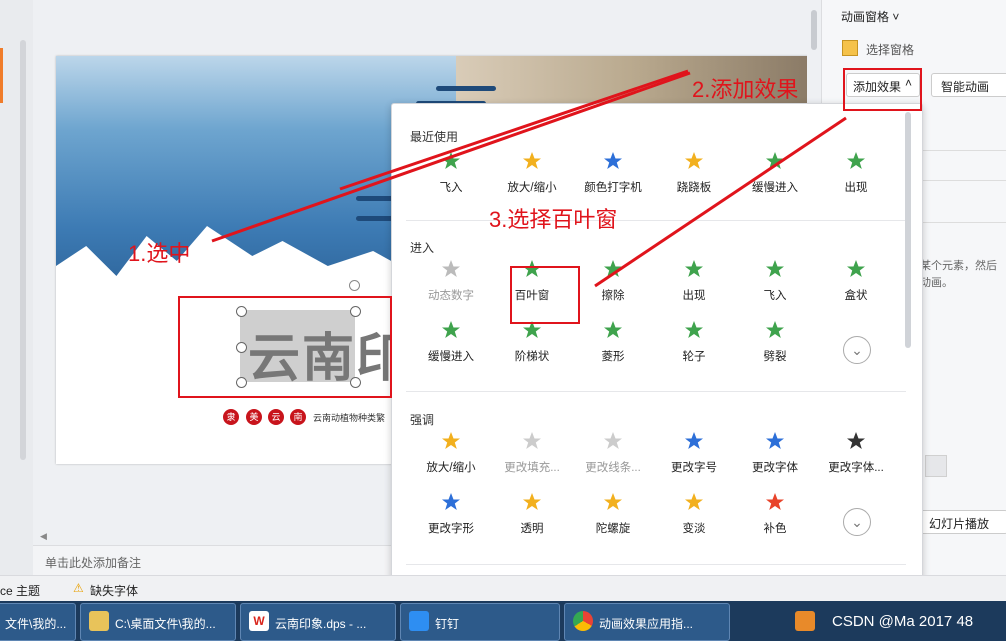  What do you see at coordinates (159, 253) in the screenshot?
I see `annotation-step1: 1.选中` at bounding box center [159, 253].